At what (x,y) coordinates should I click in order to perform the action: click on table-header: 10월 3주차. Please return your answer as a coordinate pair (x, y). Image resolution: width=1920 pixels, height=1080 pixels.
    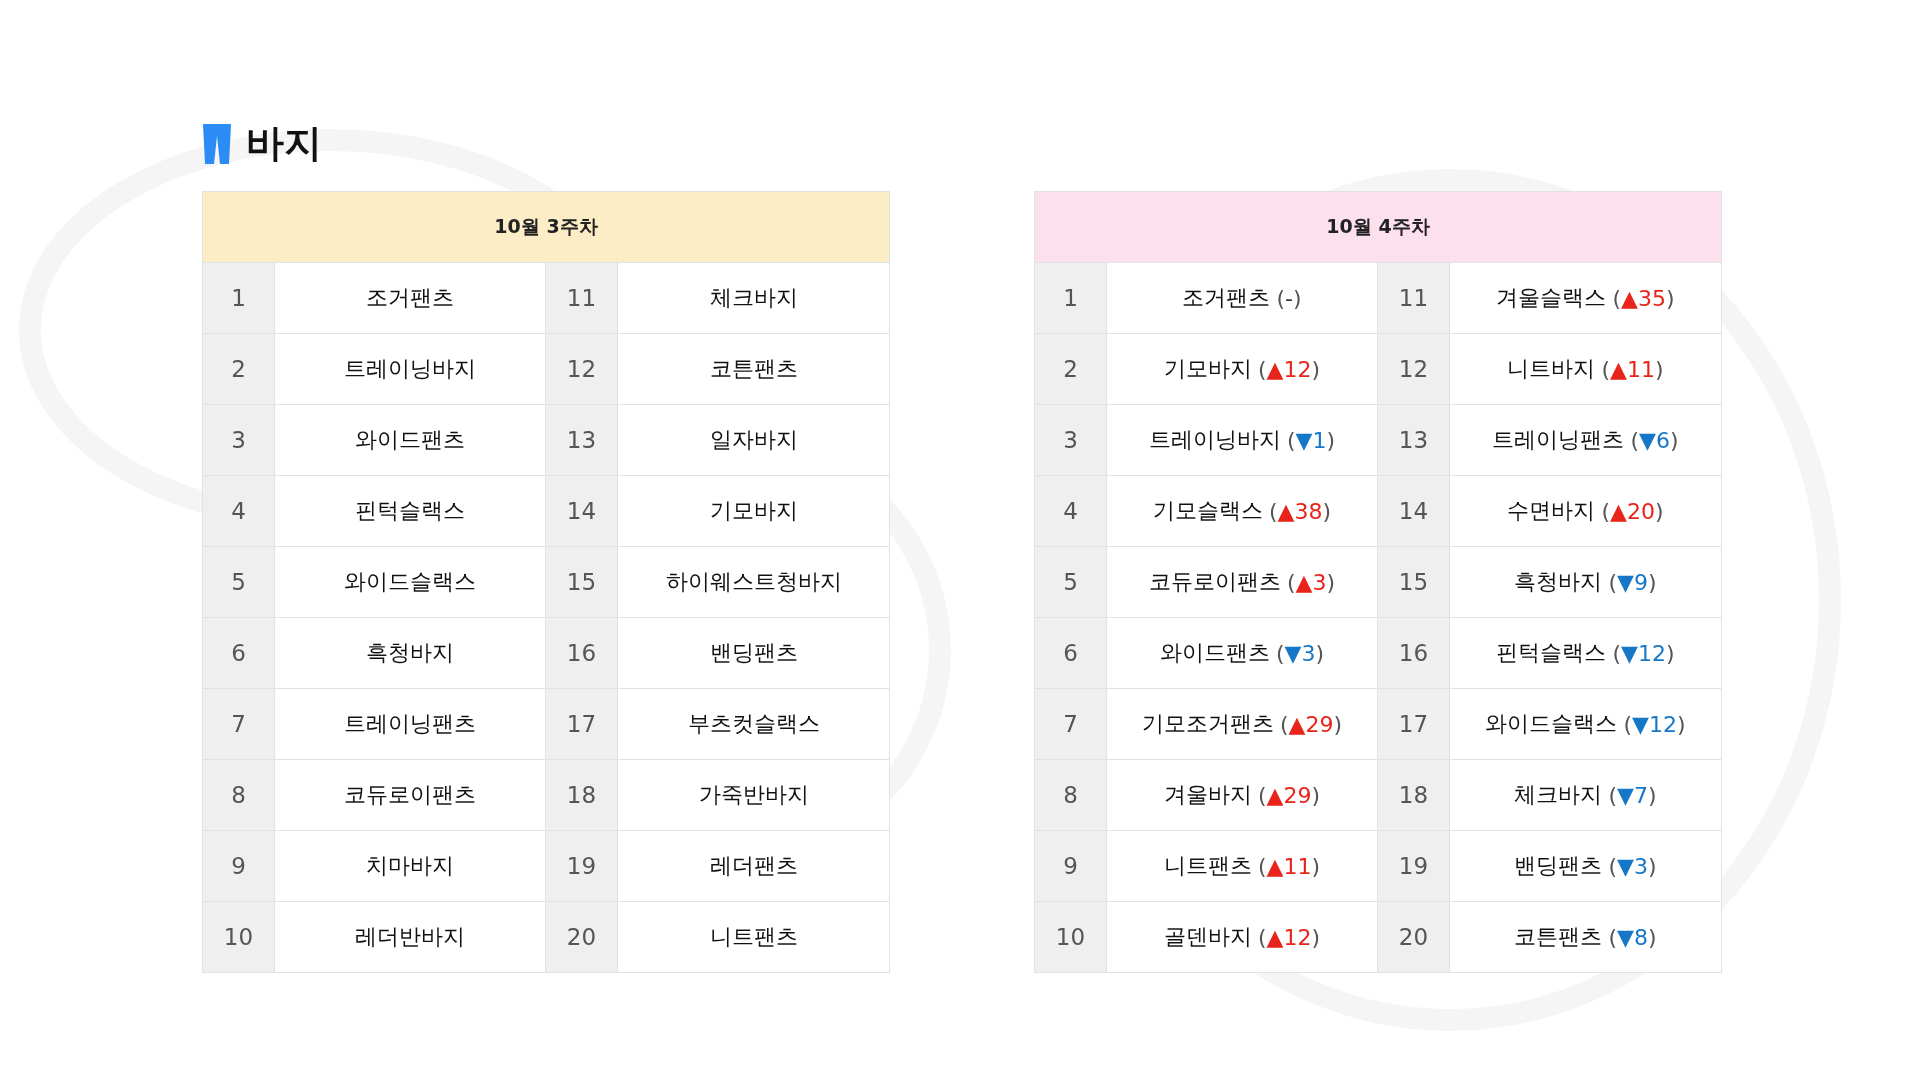
    Looking at the image, I should click on (546, 227).